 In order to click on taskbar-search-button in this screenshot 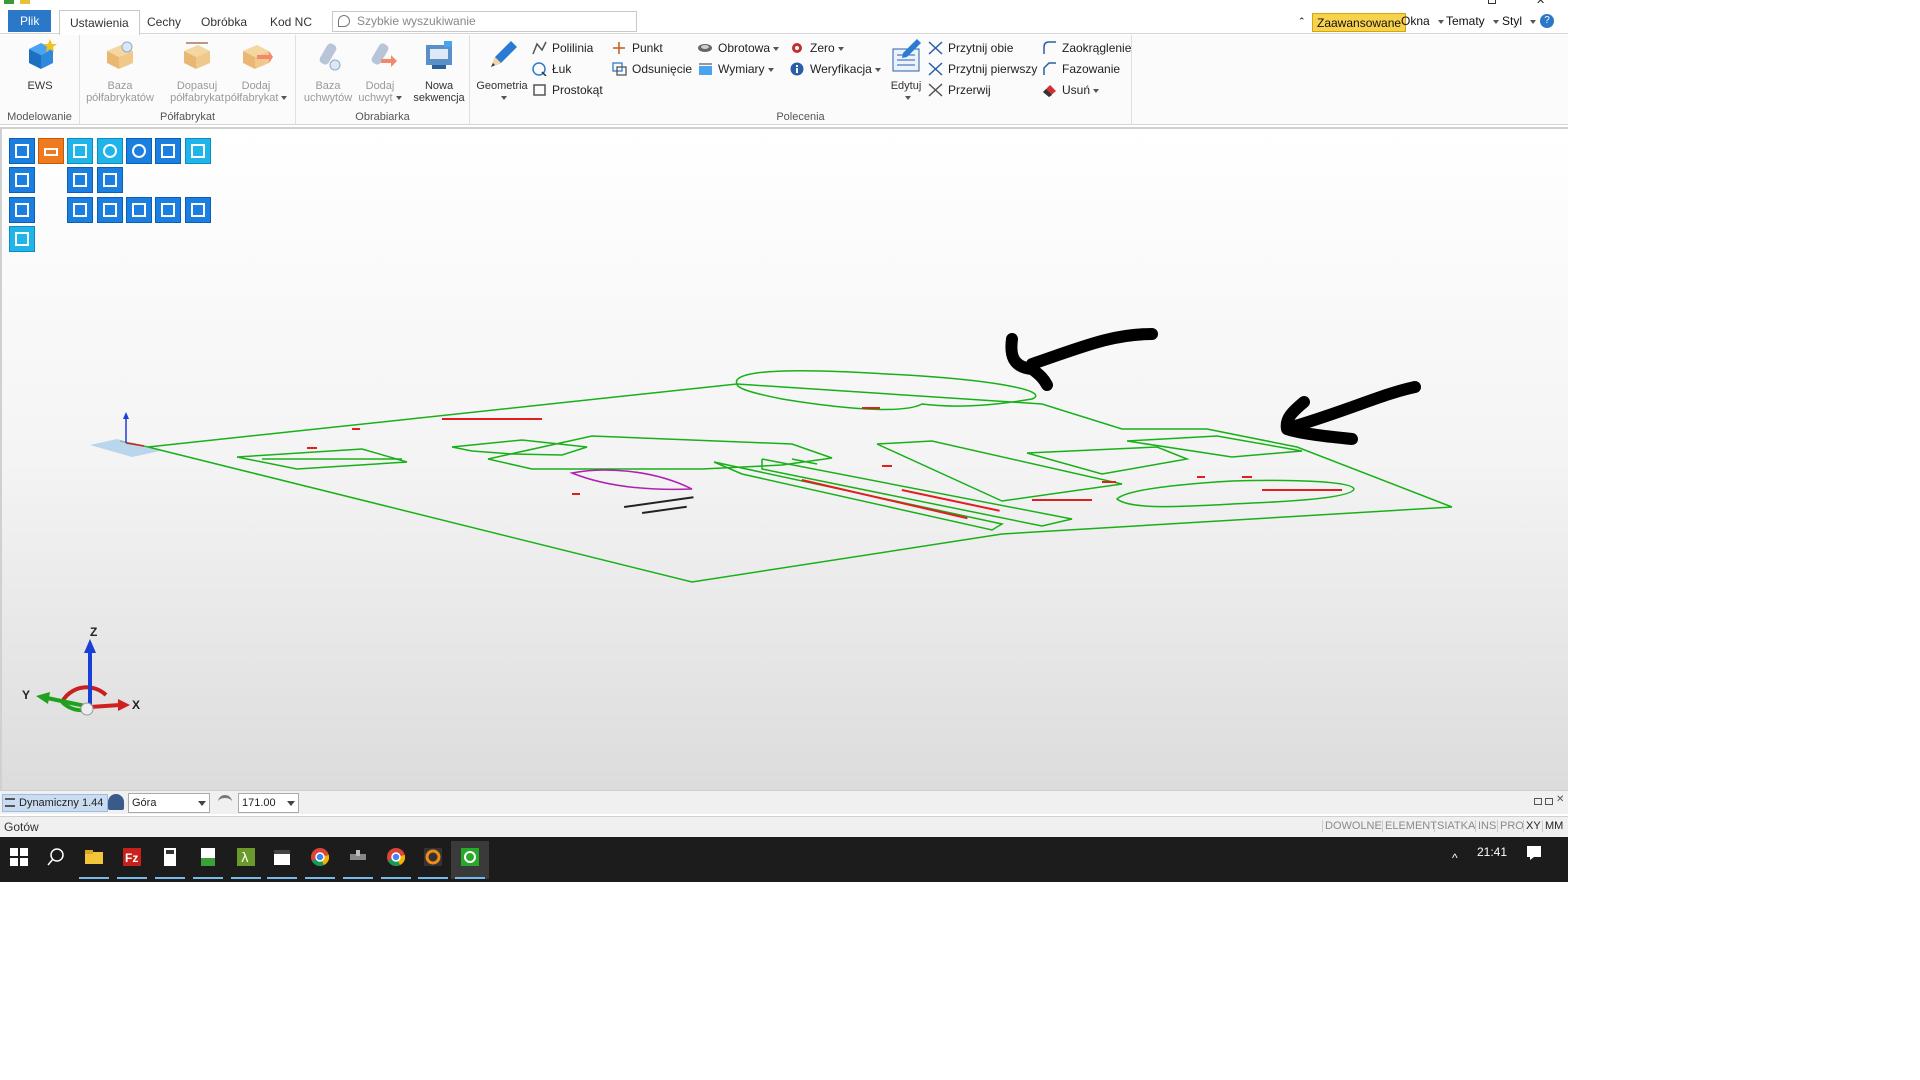, I will do `click(56, 860)`.